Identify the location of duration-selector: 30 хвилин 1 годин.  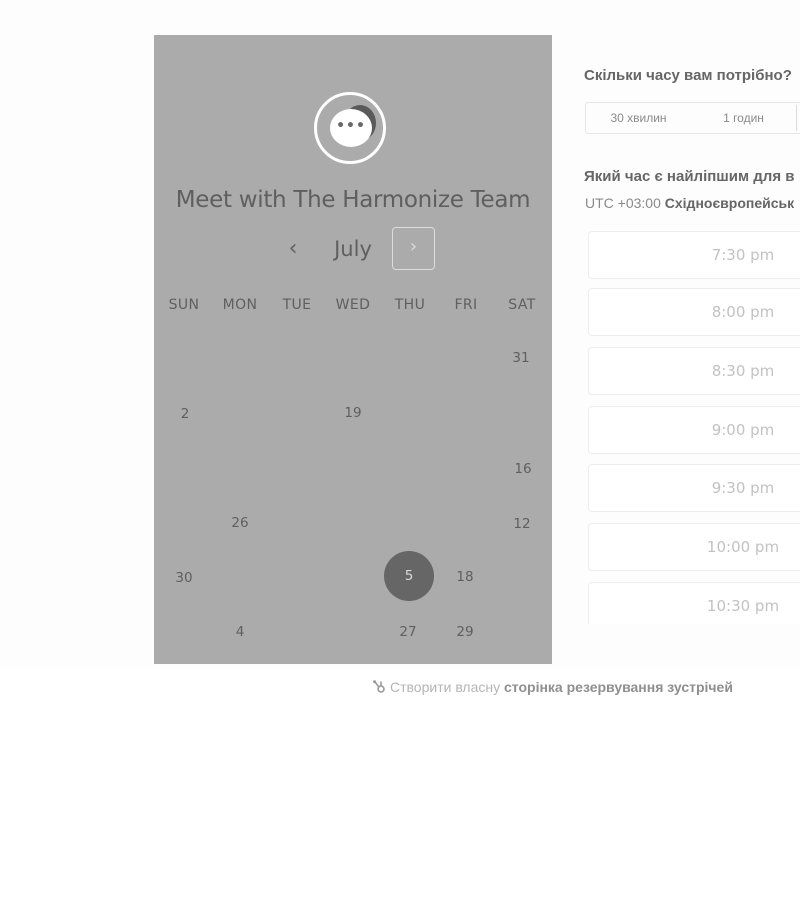
(692, 118).